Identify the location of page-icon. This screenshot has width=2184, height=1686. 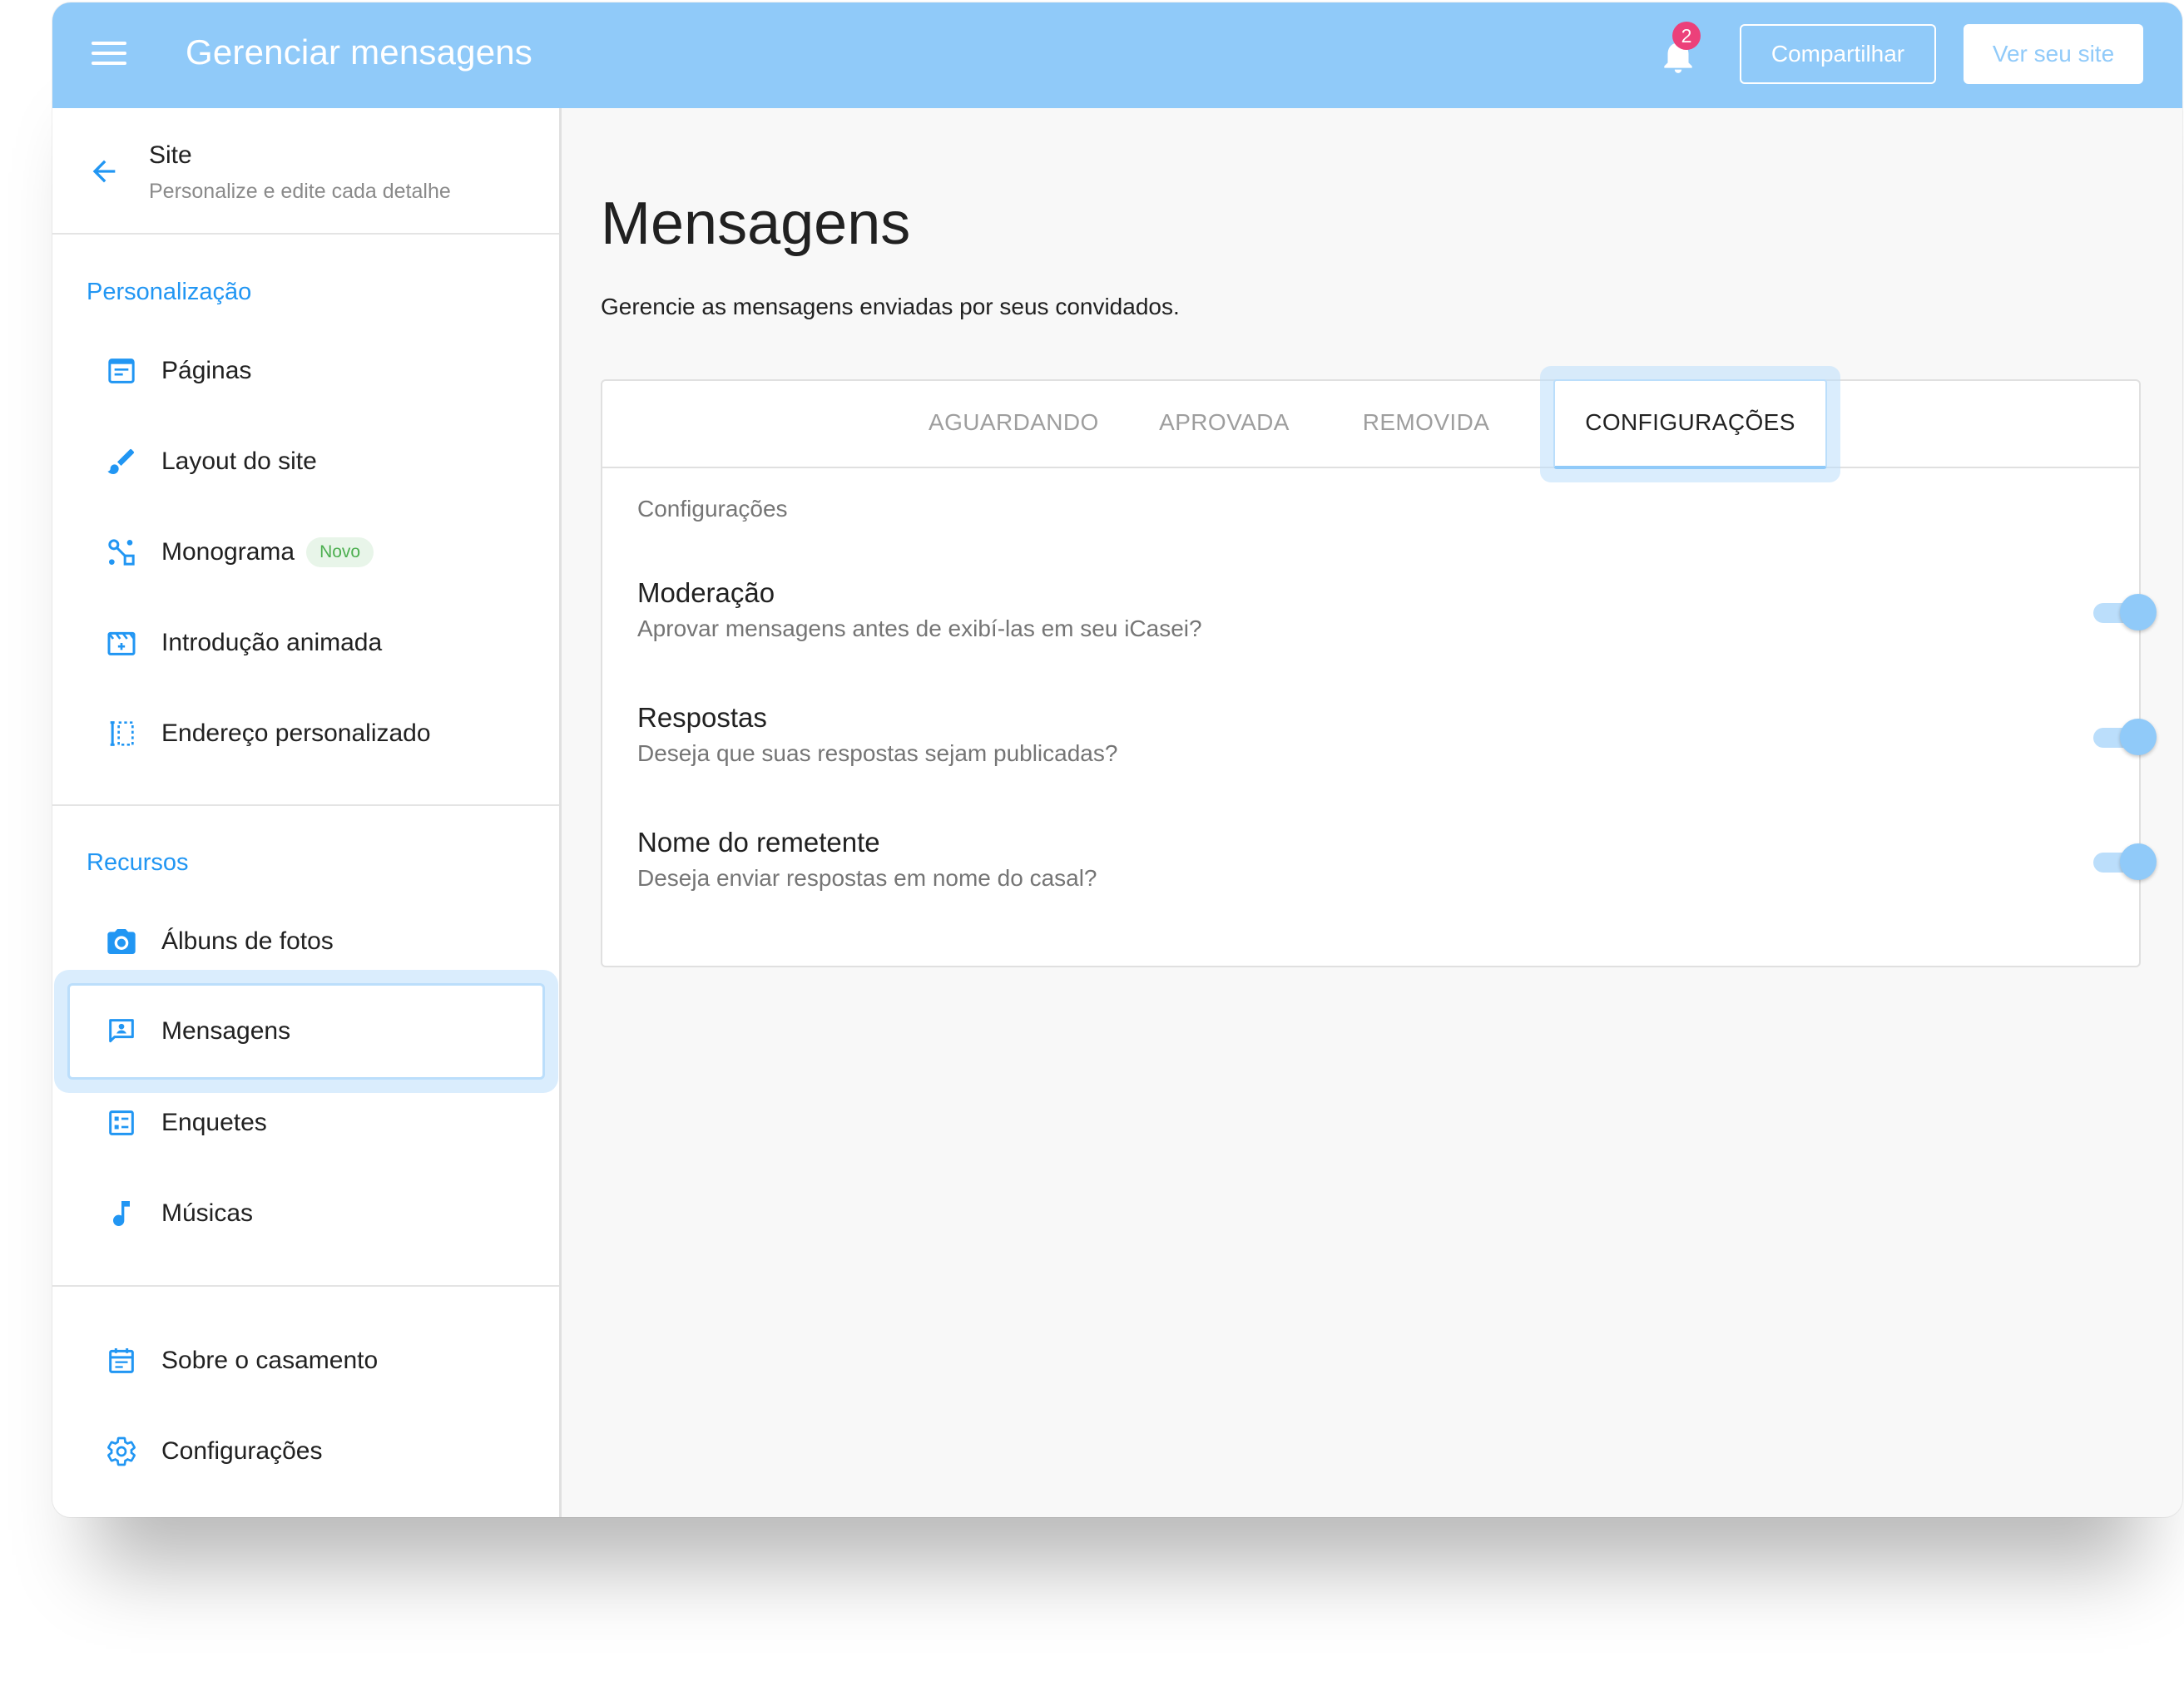
(121, 370).